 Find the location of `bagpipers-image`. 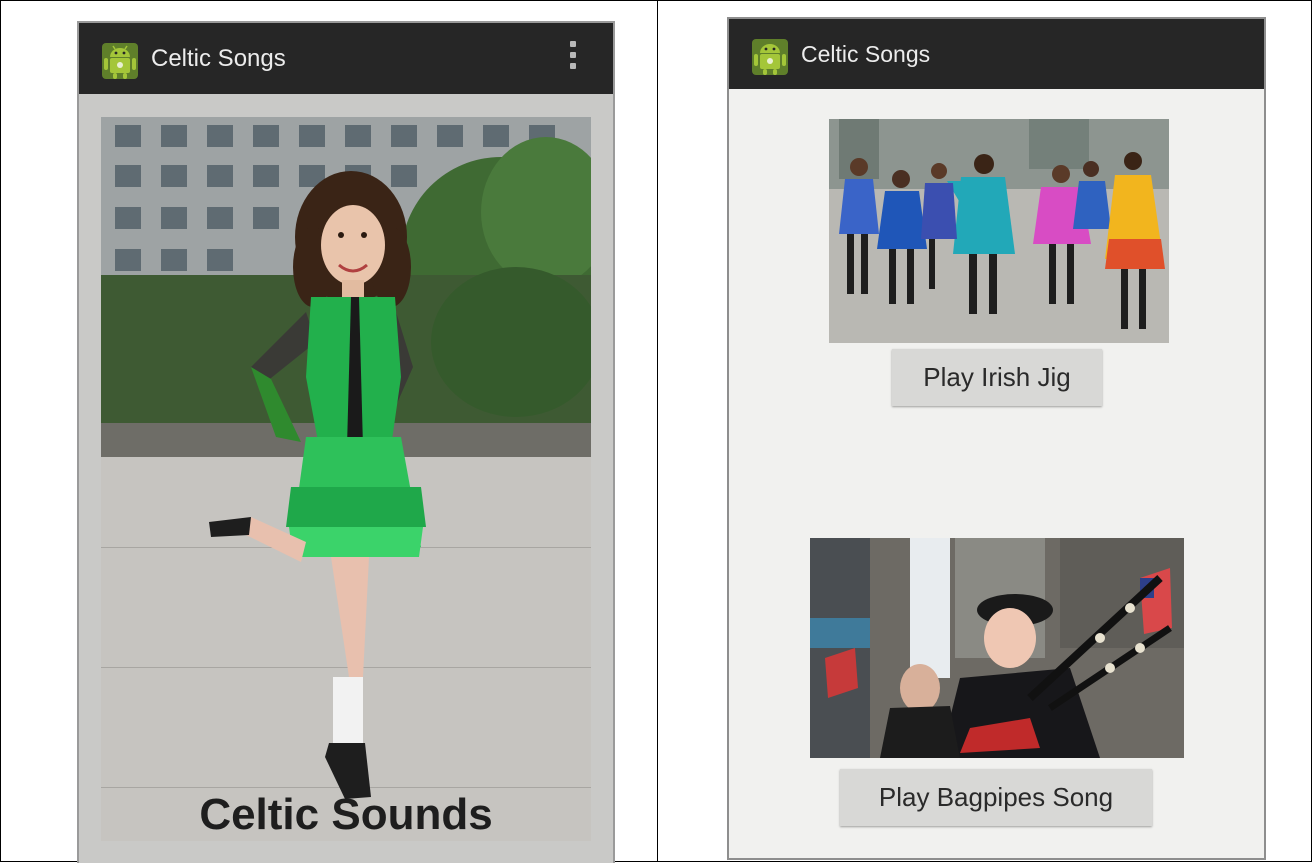

bagpipers-image is located at coordinates (997, 648).